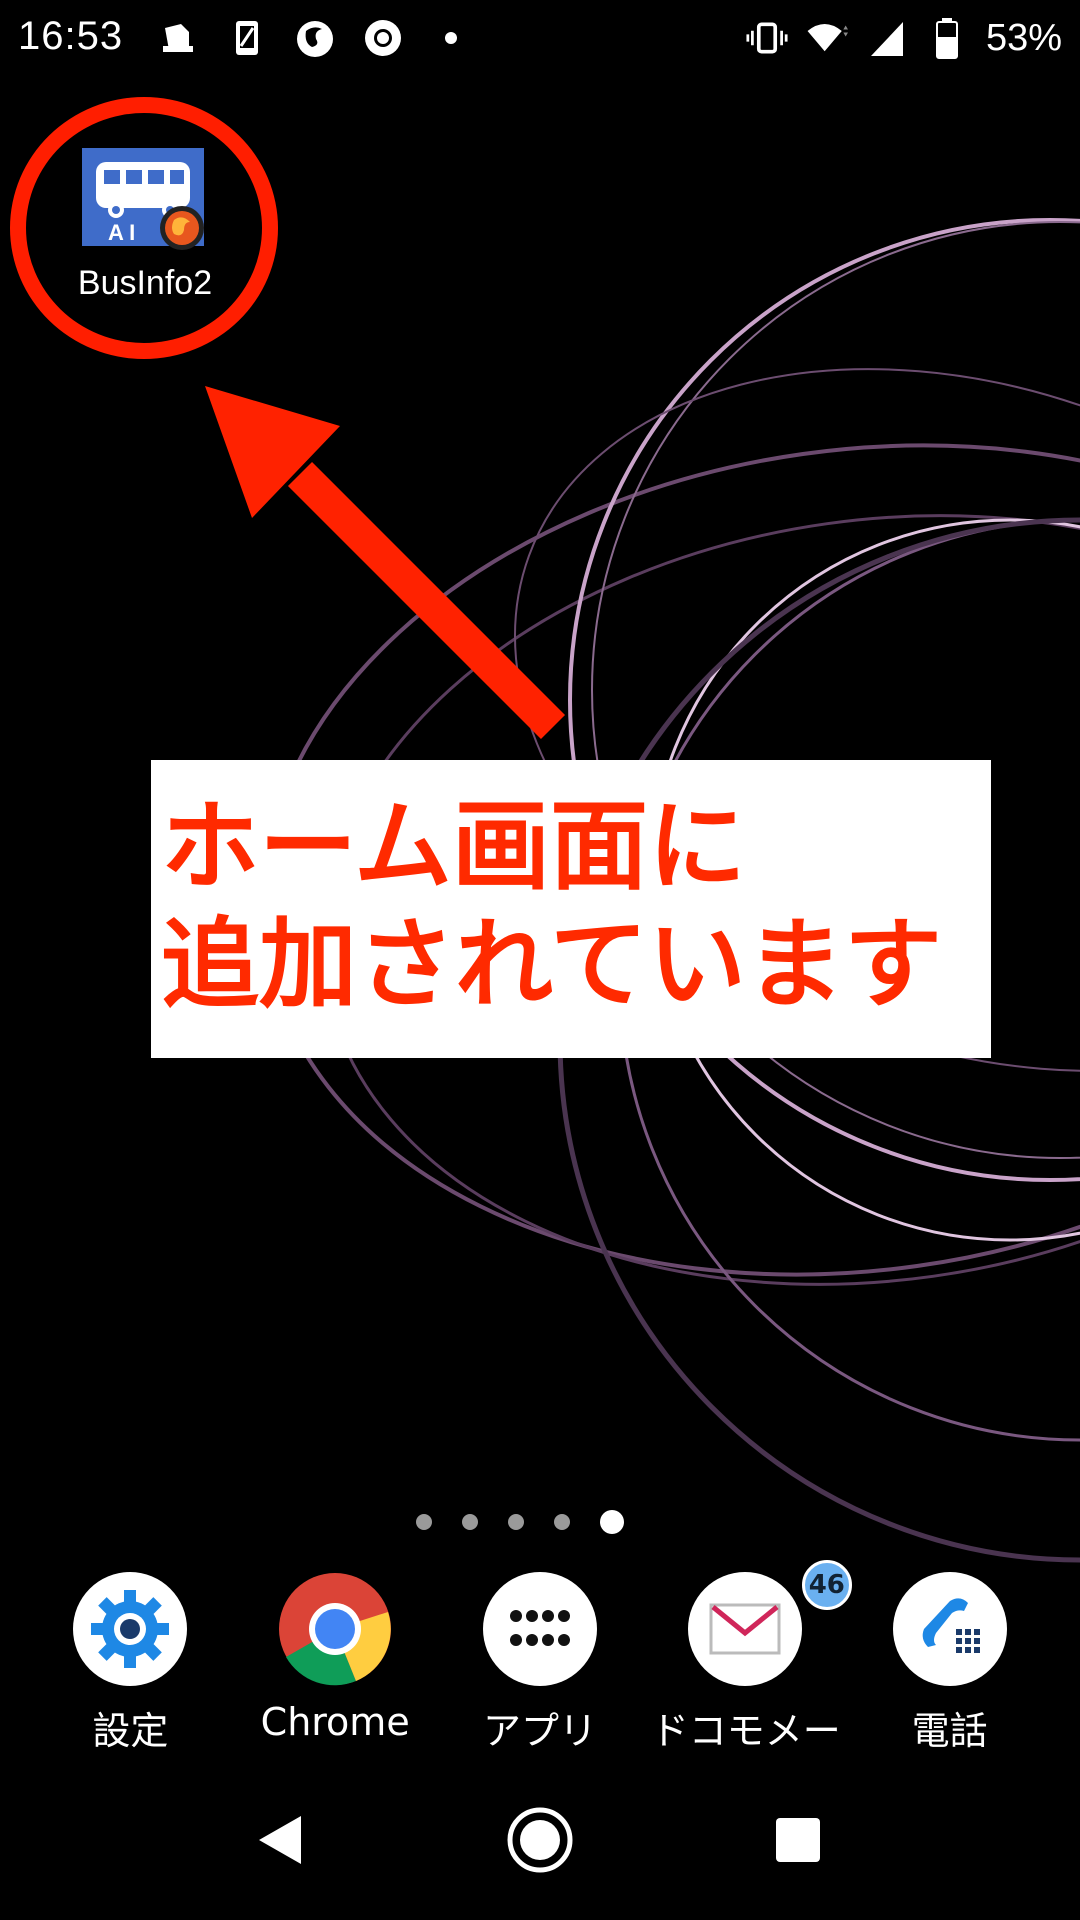 The image size is (1080, 1920). I want to click on dock-label: Chrome, so click(335, 1722).